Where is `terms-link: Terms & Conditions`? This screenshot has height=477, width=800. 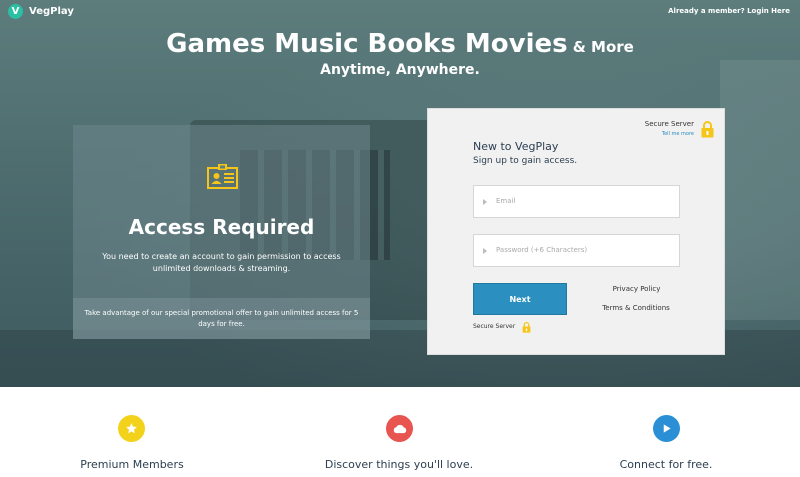
terms-link: Terms & Conditions is located at coordinates (636, 308).